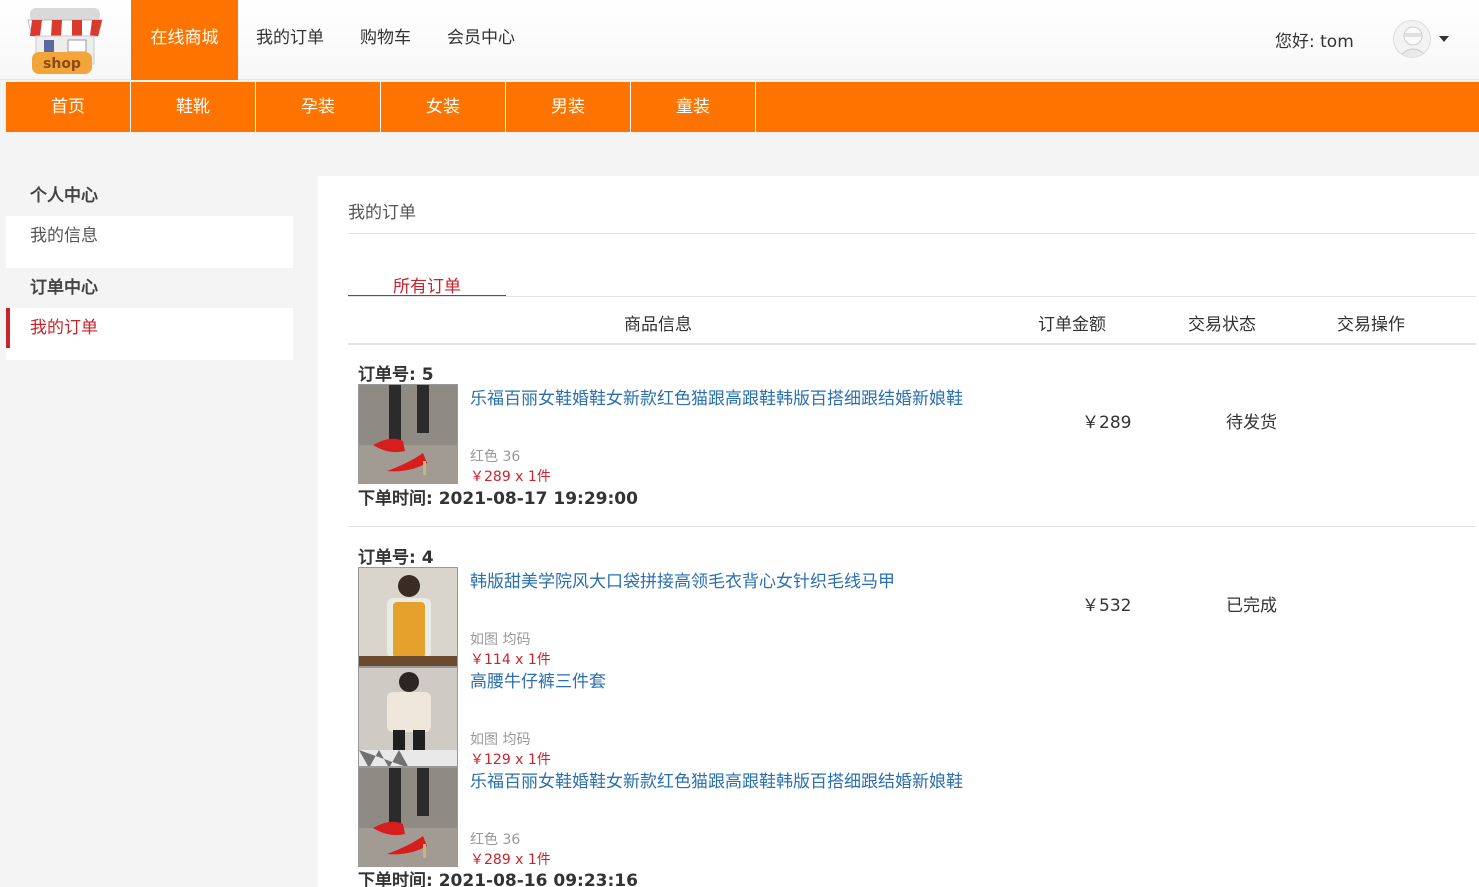  I want to click on order-status: 待发货, so click(1251, 423).